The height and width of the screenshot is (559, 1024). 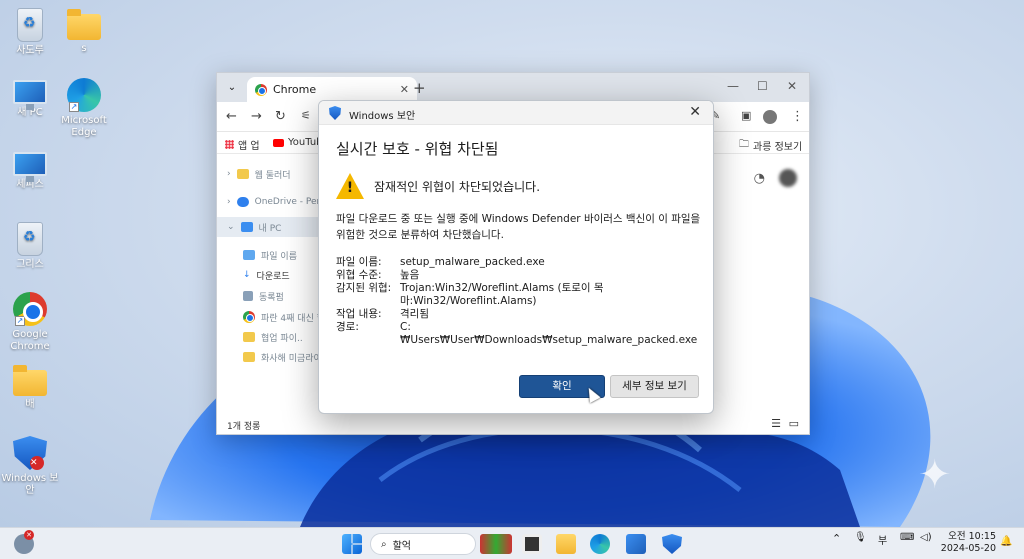 I want to click on tray-chevron-up-icon: ⌃, so click(x=836, y=538).